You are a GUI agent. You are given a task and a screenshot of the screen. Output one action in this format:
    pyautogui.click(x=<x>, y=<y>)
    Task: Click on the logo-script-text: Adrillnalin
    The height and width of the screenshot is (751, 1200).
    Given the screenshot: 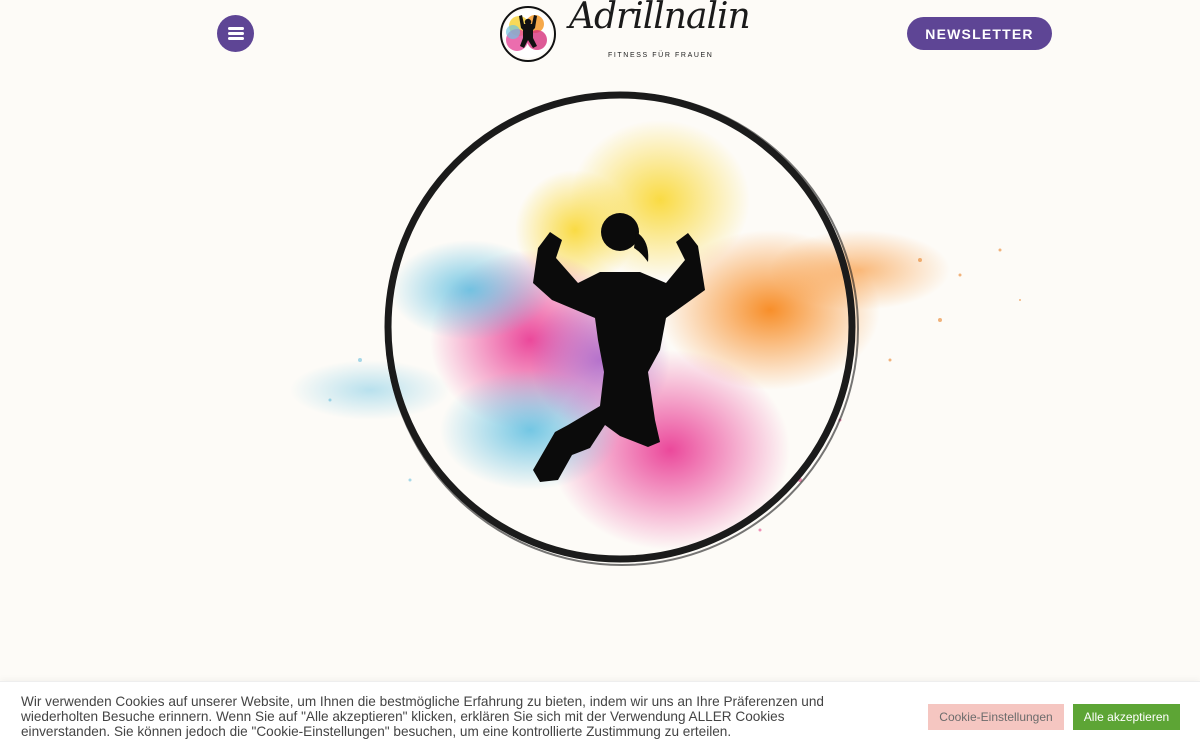 What is the action you would take?
    pyautogui.click(x=660, y=18)
    